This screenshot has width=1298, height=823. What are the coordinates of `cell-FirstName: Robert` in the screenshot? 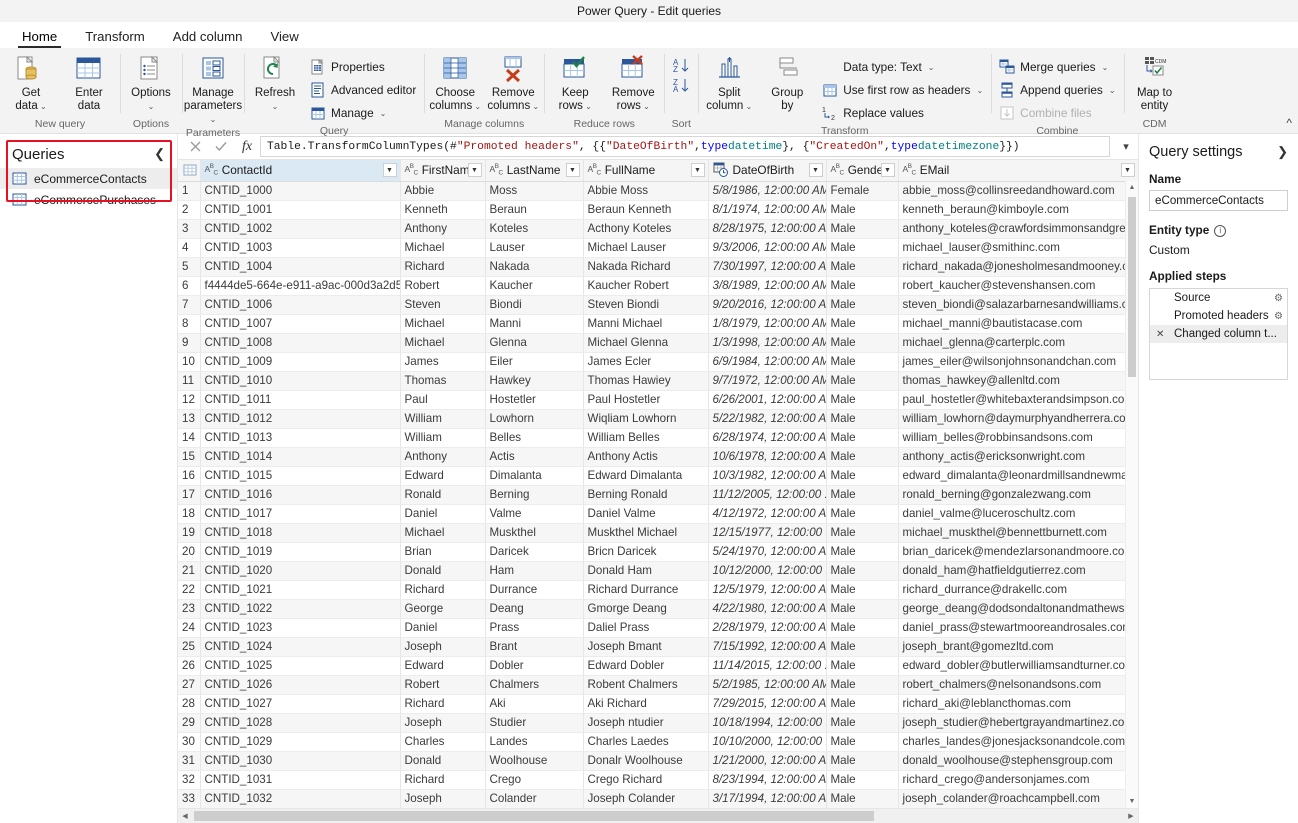 It's located at (443, 286).